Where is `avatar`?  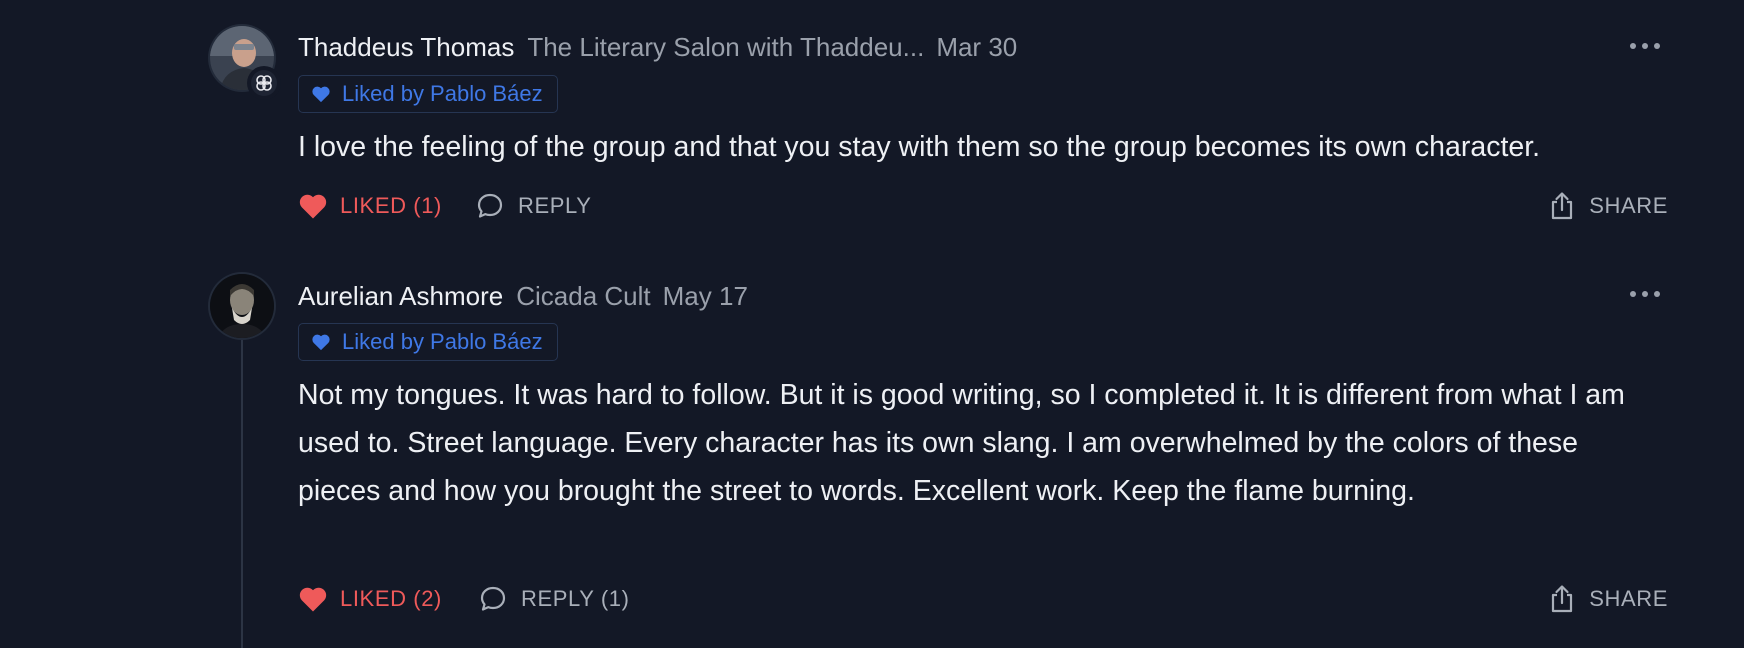 avatar is located at coordinates (242, 306).